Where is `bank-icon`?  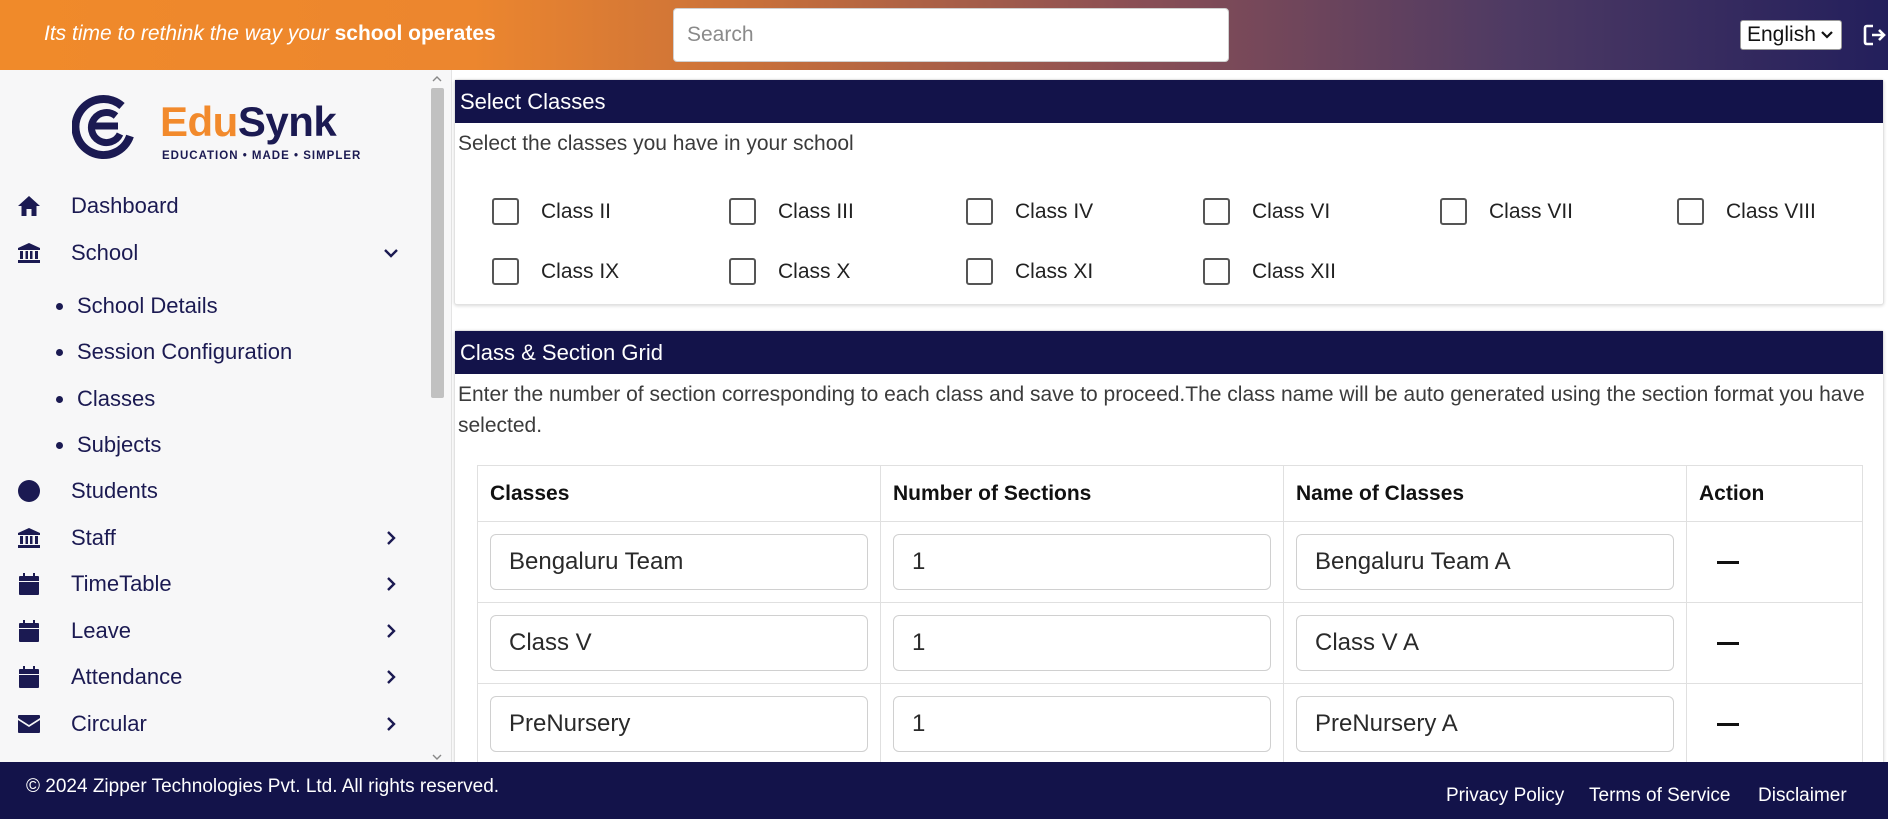 bank-icon is located at coordinates (29, 538).